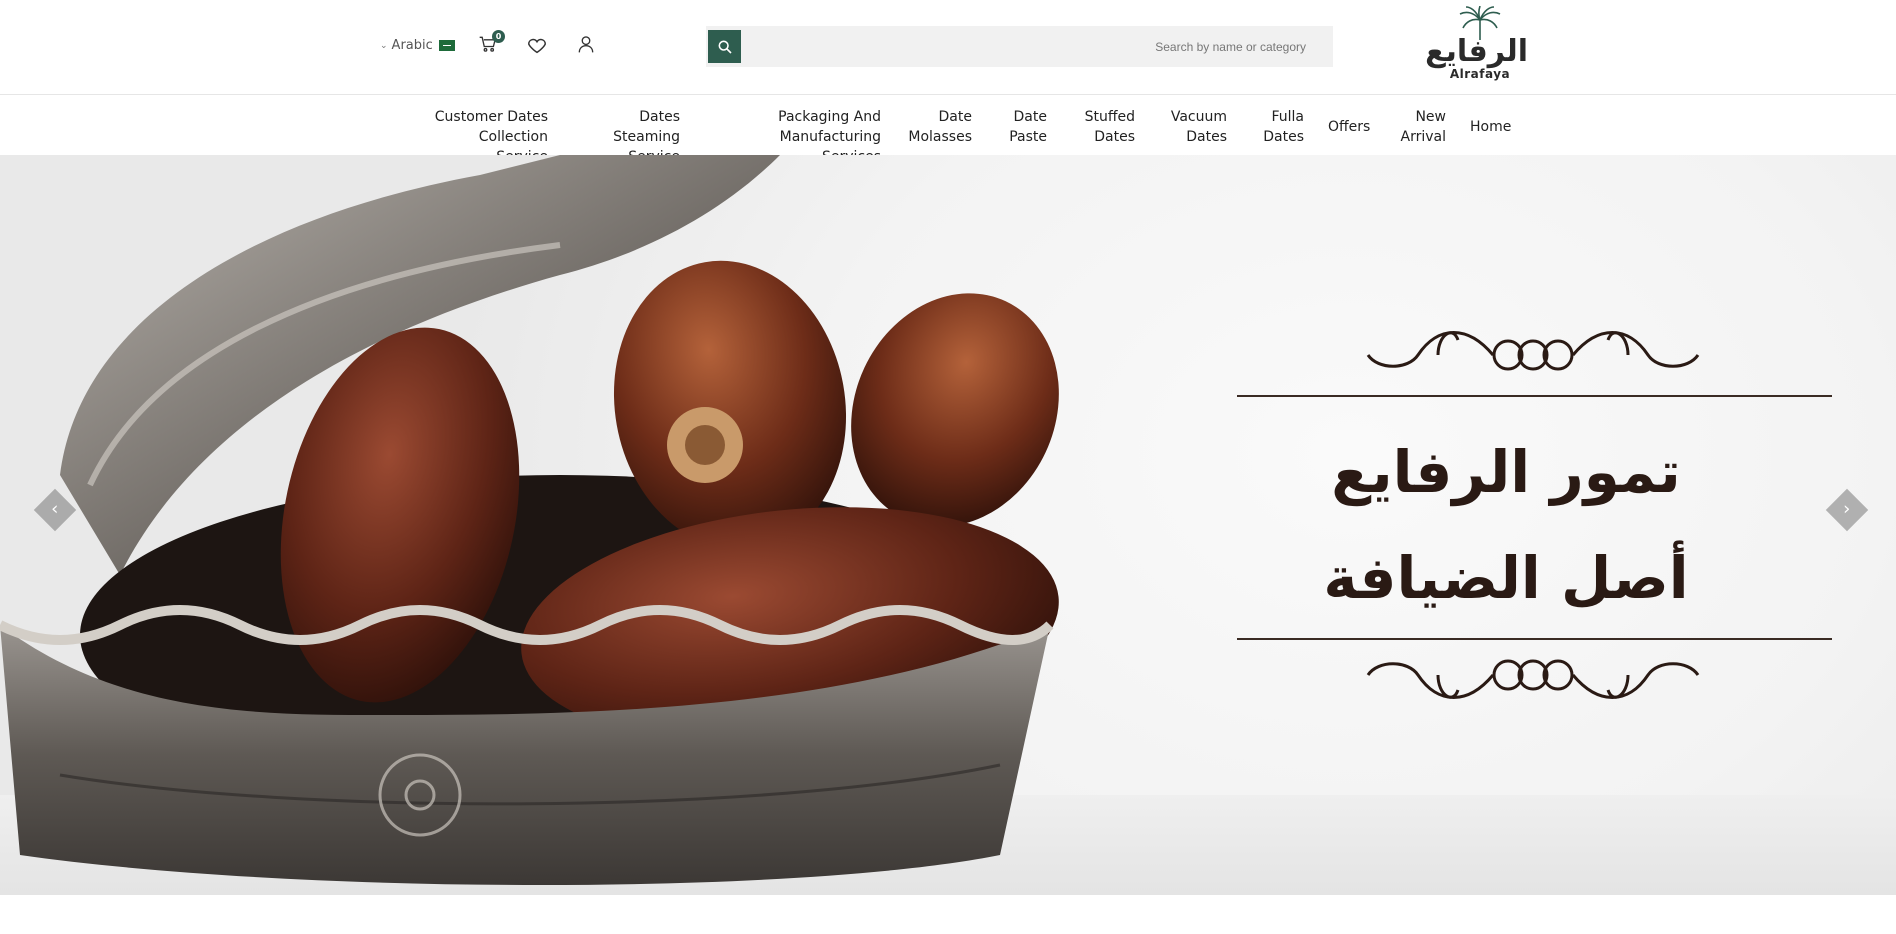 The image size is (1896, 934). I want to click on nav-item-fulla-dates: Fulla Dates, so click(1283, 127).